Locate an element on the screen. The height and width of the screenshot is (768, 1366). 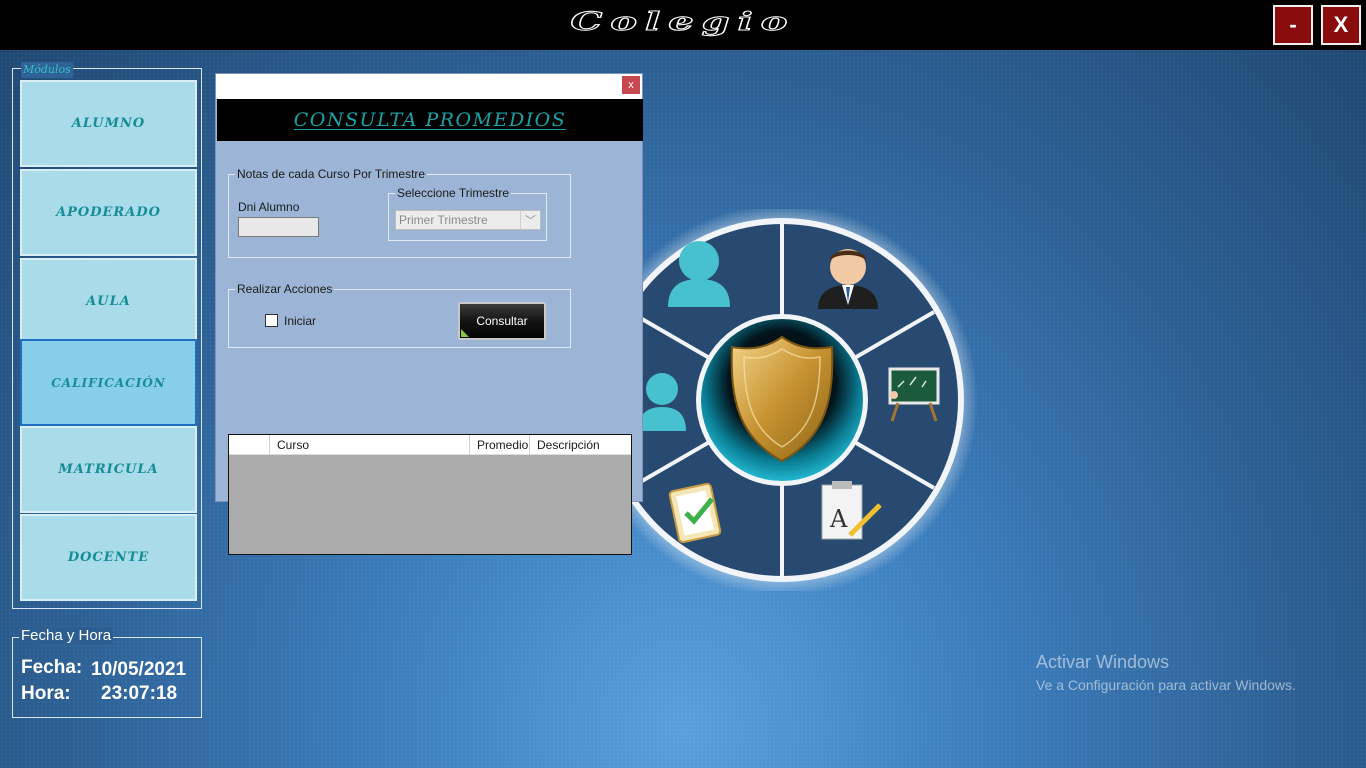
module-wheel-graphic: A is located at coordinates (782, 400).